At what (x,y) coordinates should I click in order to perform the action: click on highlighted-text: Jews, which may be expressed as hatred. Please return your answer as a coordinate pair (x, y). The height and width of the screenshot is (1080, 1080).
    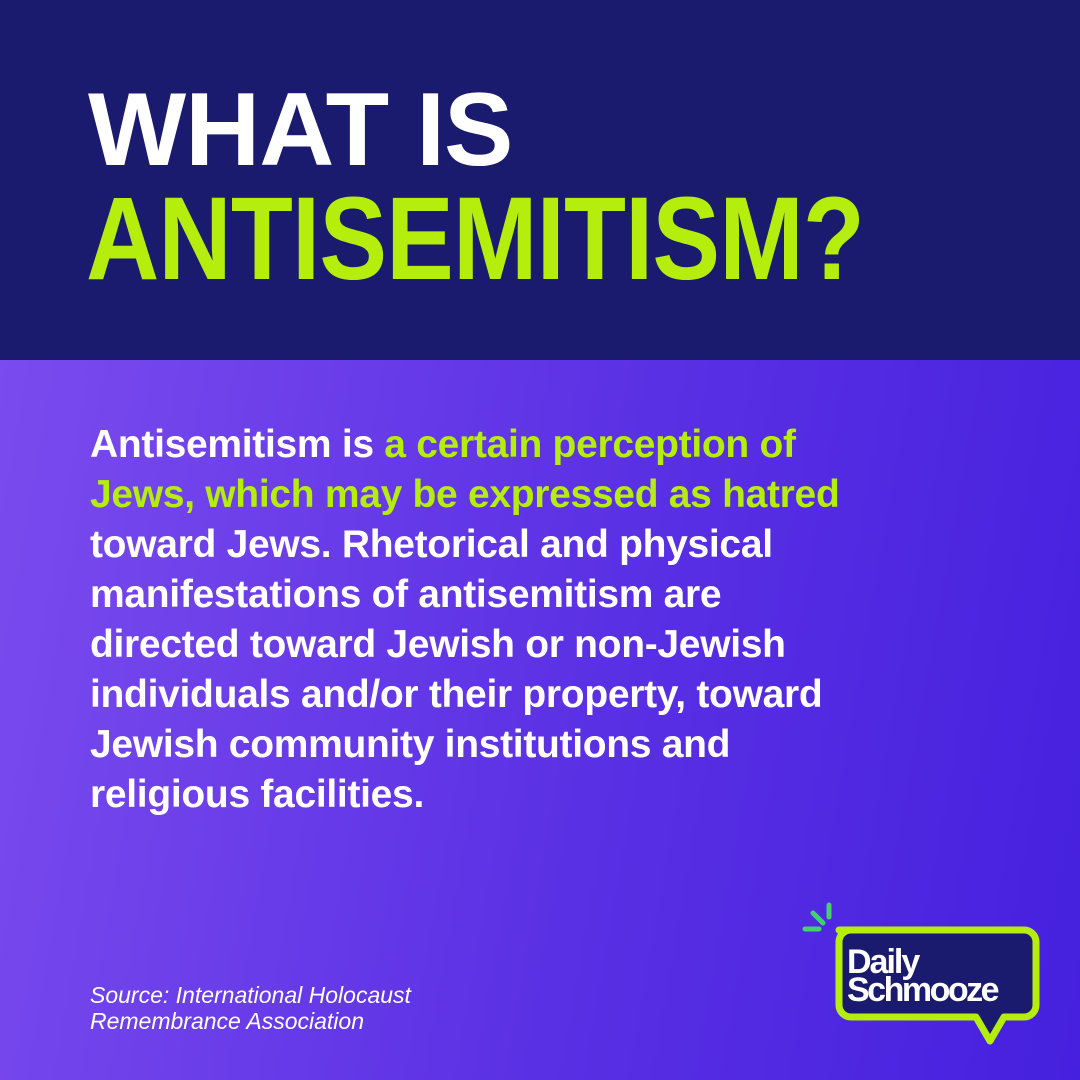
    Looking at the image, I should click on (465, 494).